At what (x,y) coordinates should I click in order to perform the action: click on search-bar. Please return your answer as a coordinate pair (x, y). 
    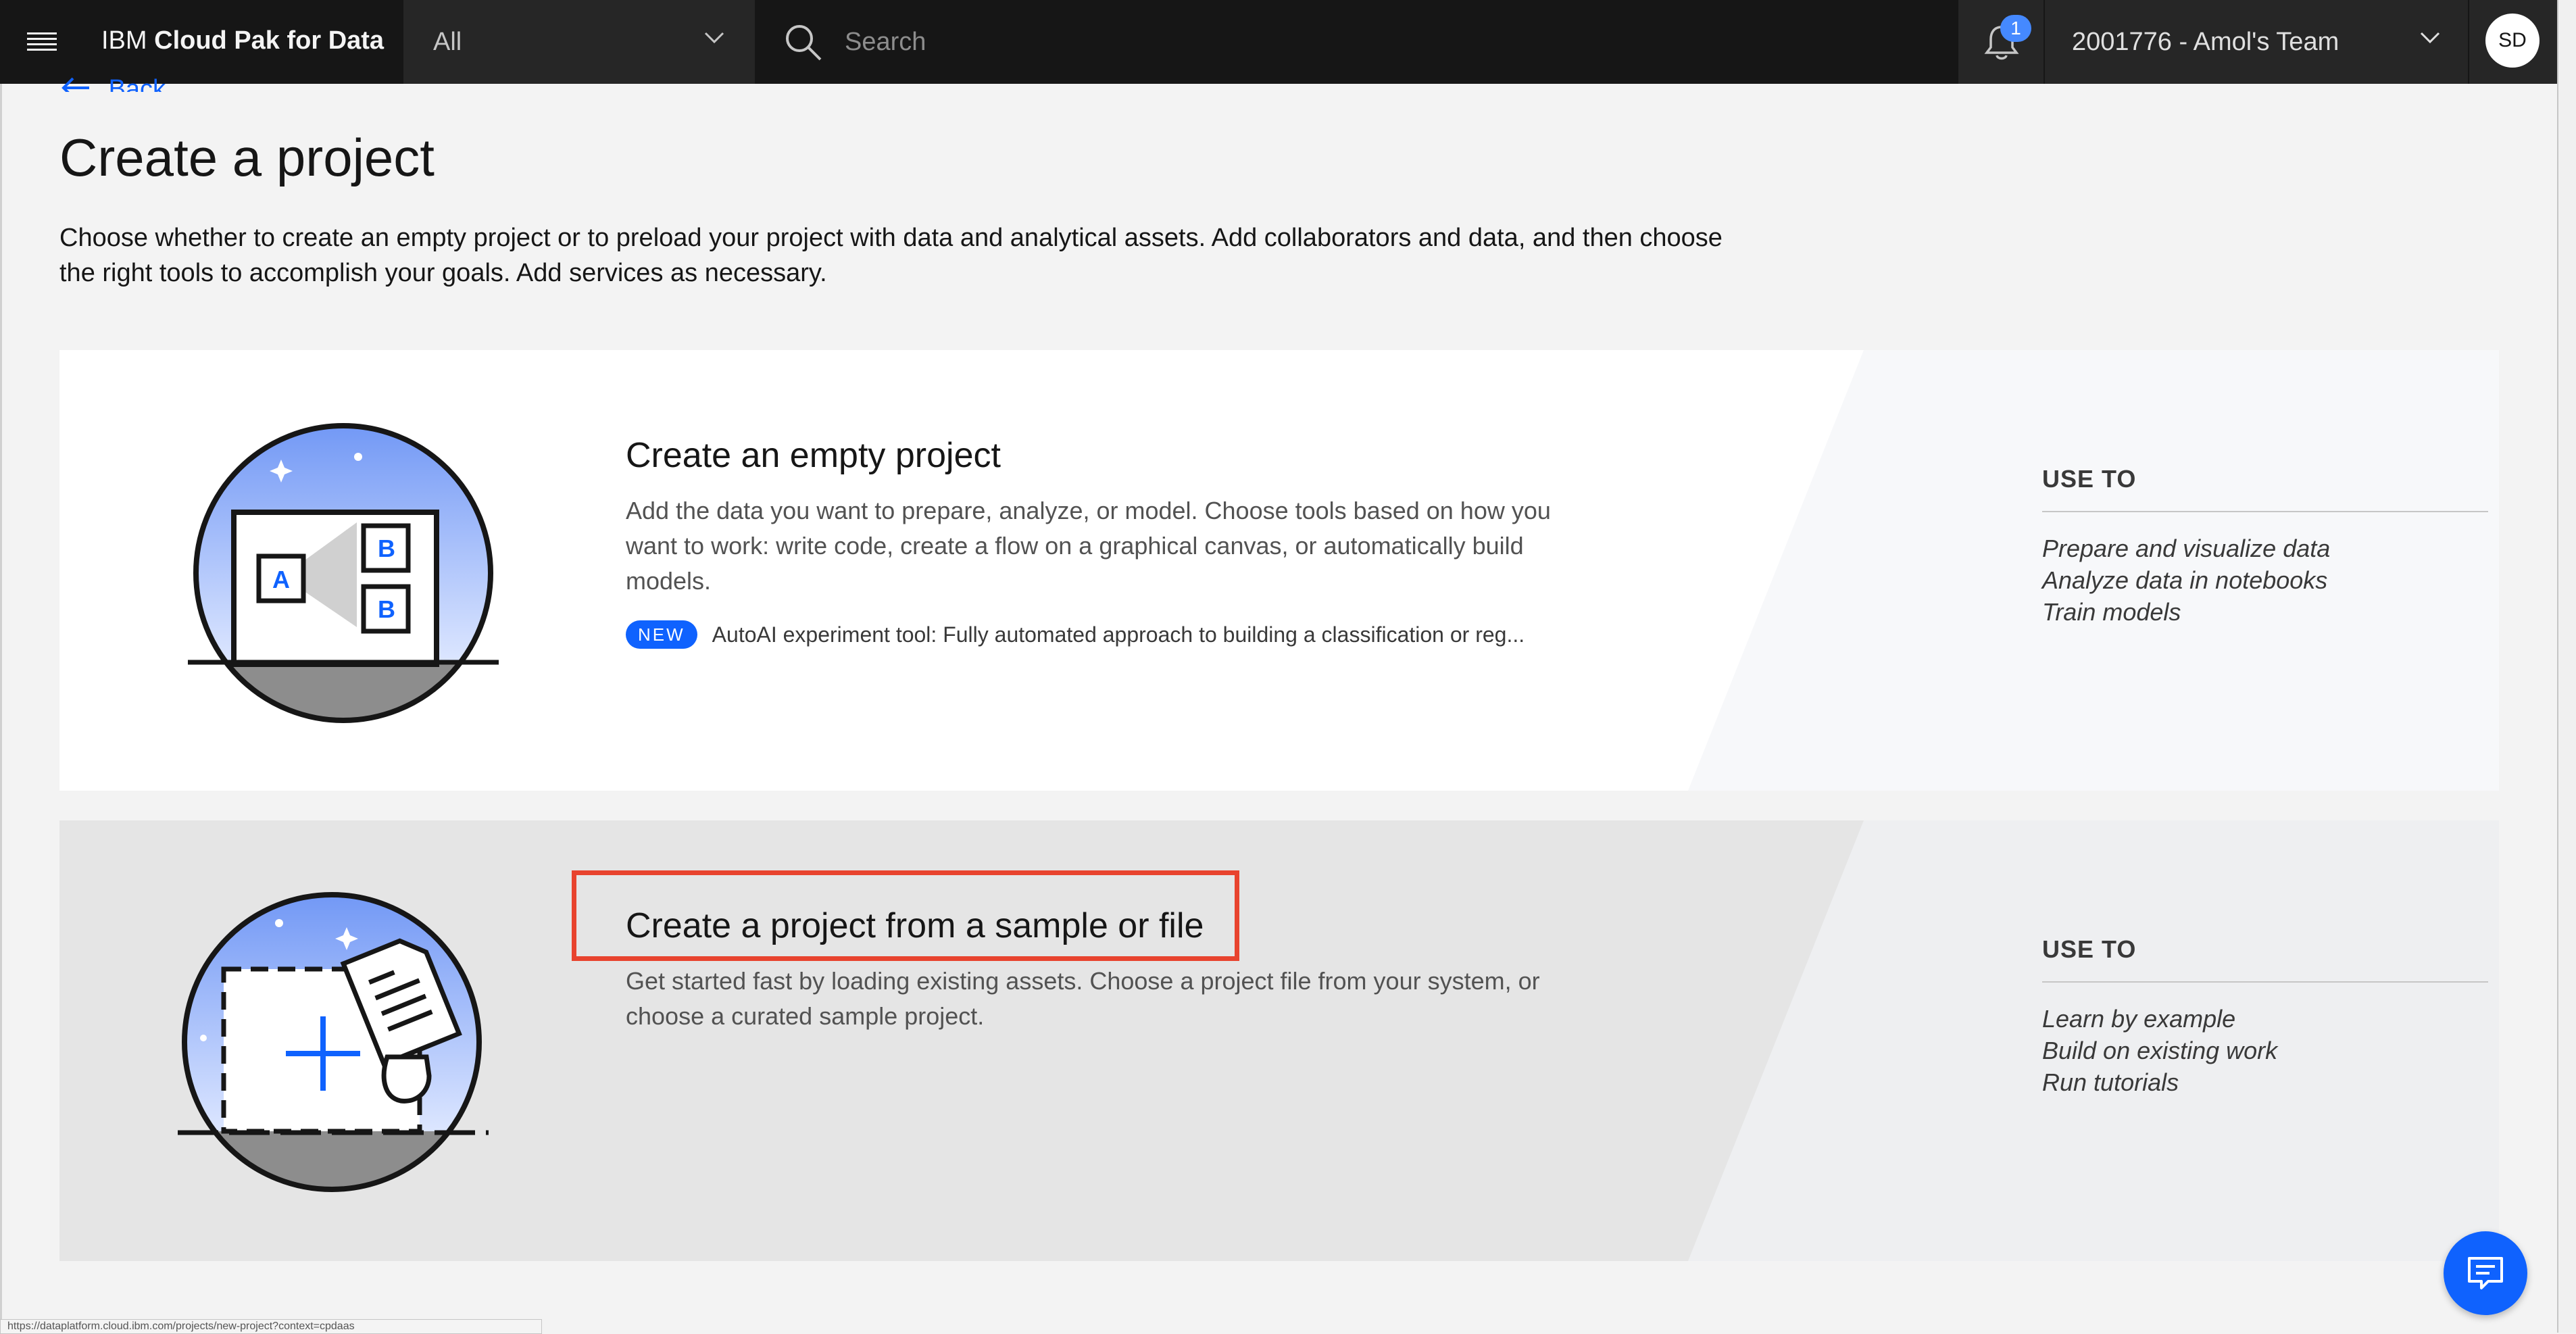
    Looking at the image, I should click on (1357, 42).